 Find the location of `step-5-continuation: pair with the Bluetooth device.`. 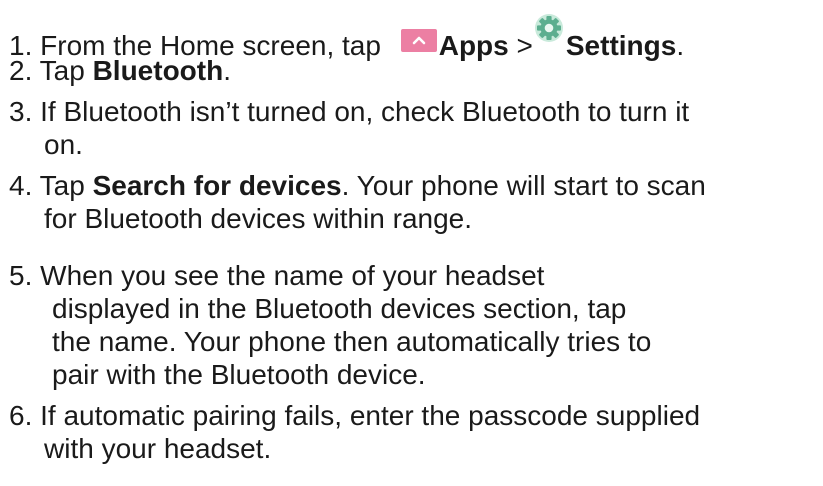

step-5-continuation: pair with the Bluetooth device. is located at coordinates (239, 375).